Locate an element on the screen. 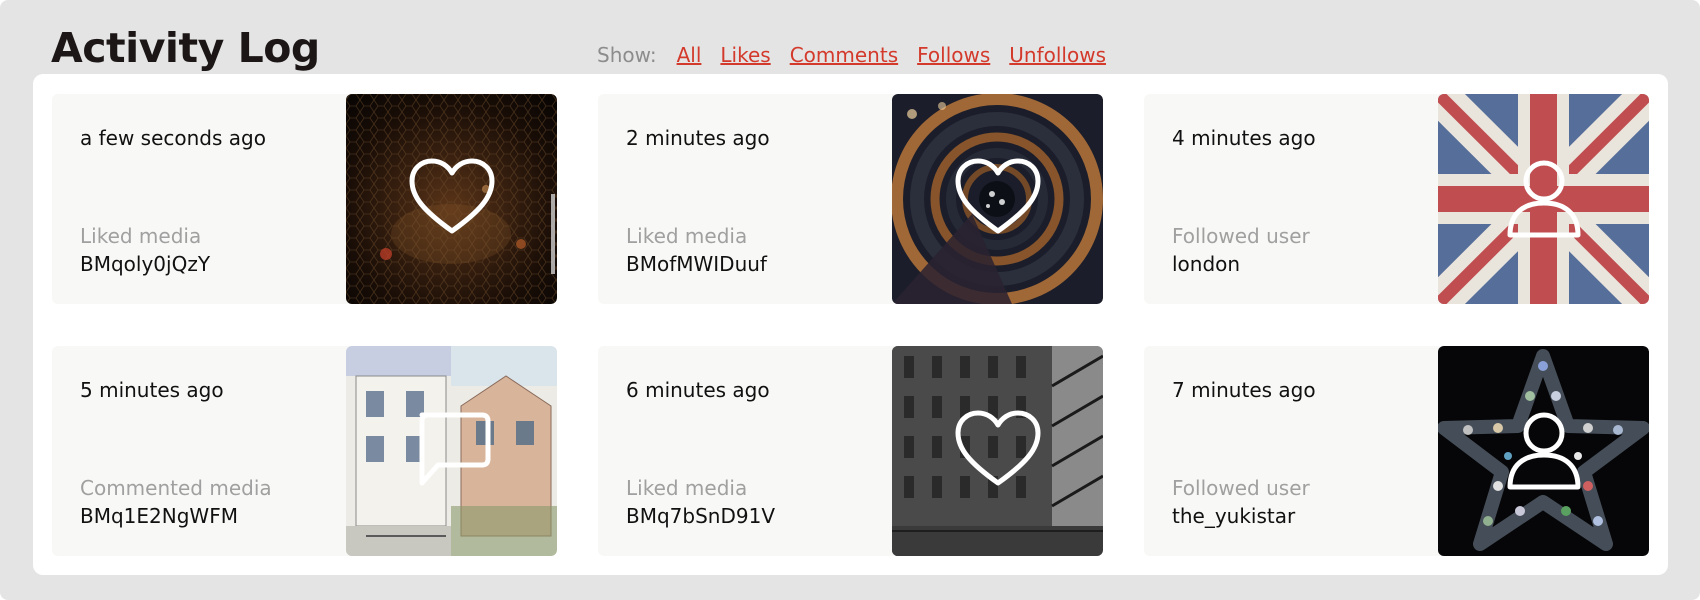 The image size is (1700, 600). activity-target: BMofMWIDuuf is located at coordinates (696, 264).